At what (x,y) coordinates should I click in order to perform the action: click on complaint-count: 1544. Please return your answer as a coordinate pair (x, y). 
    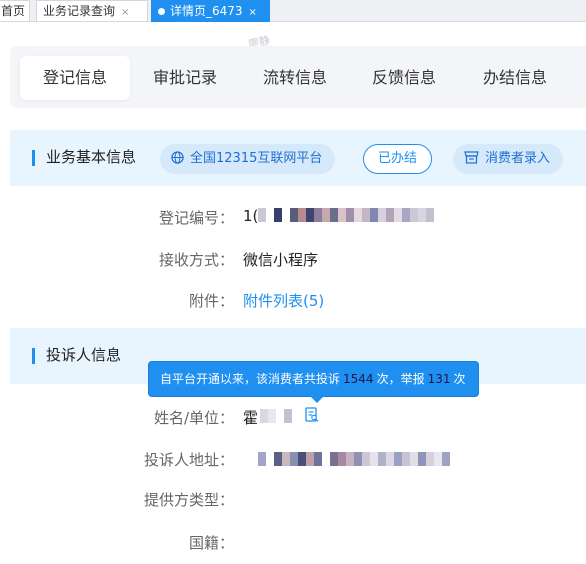
    Looking at the image, I should click on (358, 379).